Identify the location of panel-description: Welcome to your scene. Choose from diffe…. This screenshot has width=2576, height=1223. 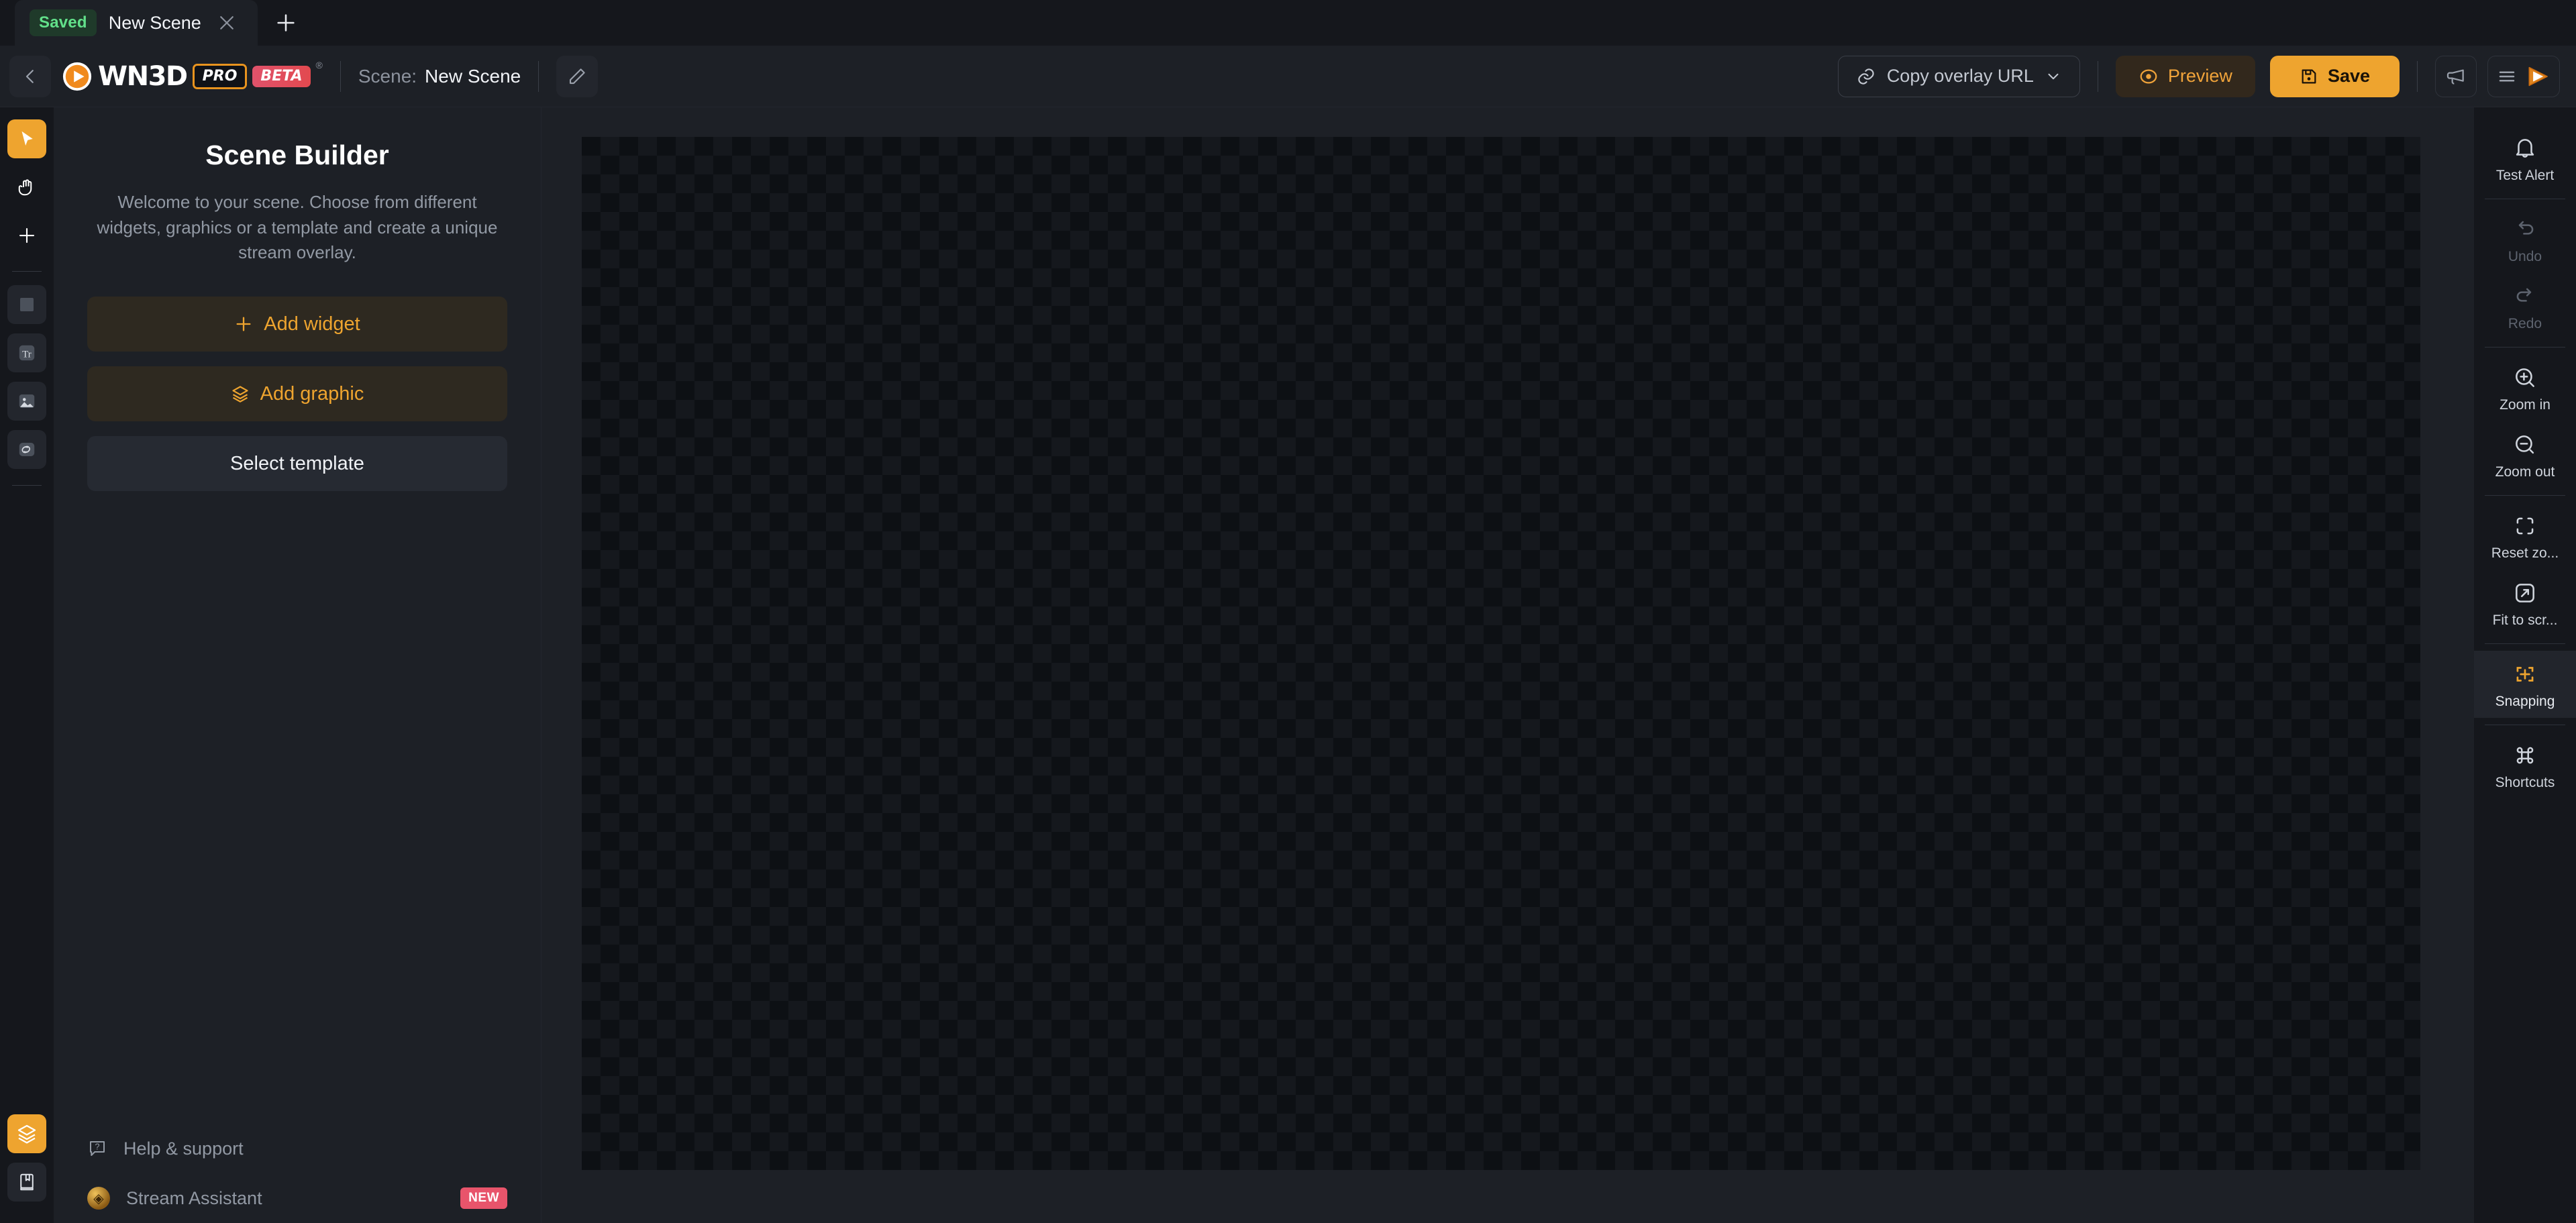
(297, 227).